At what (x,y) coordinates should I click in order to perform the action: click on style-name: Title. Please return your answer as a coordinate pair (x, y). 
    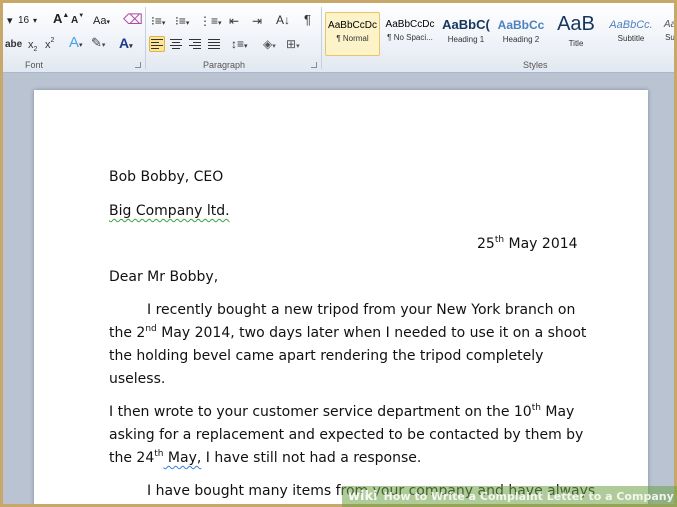
    Looking at the image, I should click on (576, 43).